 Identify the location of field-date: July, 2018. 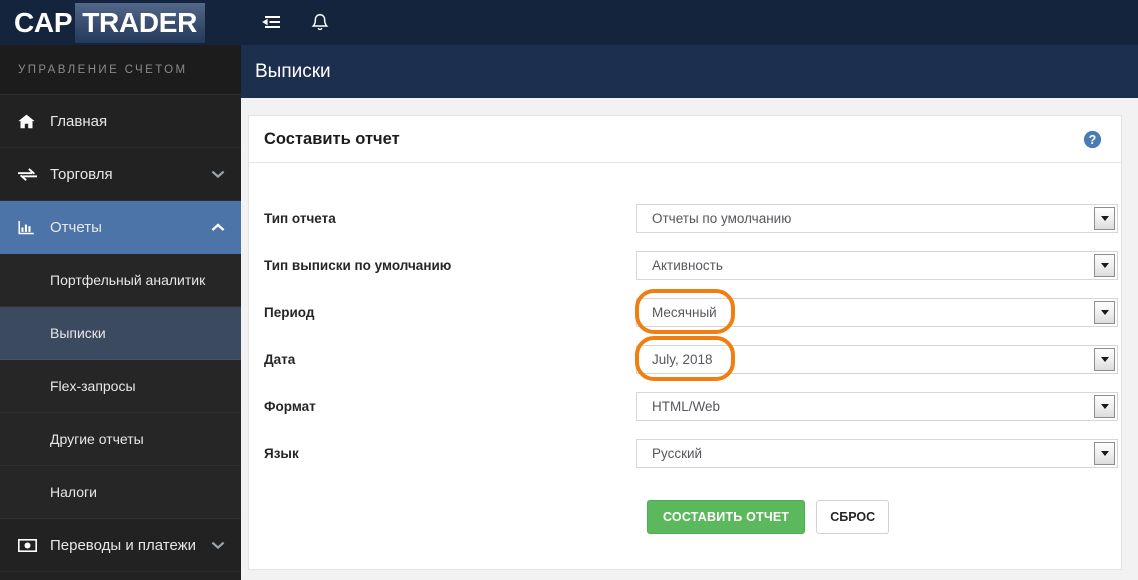
(876, 358).